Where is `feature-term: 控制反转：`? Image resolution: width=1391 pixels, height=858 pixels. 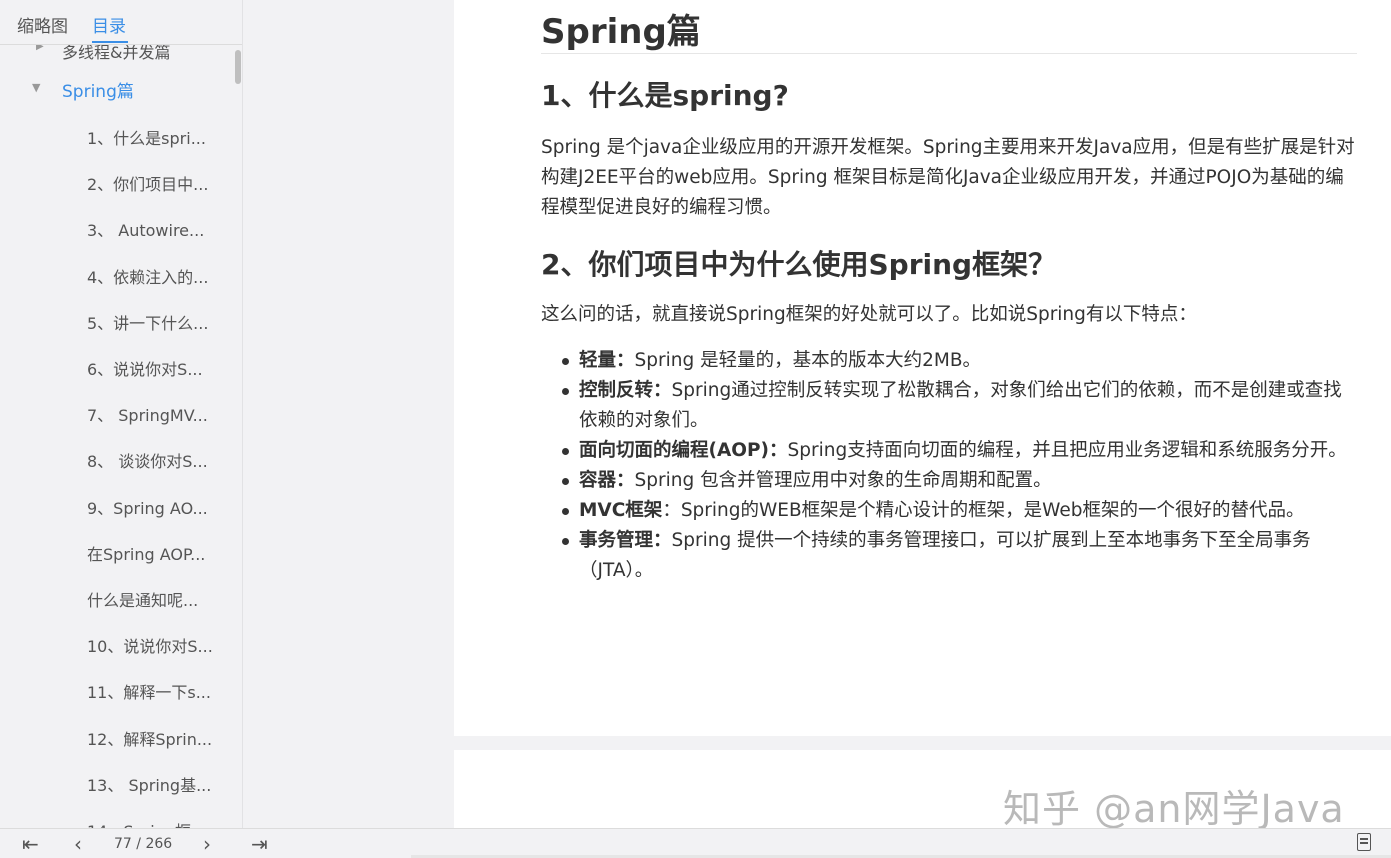 feature-term: 控制反转： is located at coordinates (625, 390).